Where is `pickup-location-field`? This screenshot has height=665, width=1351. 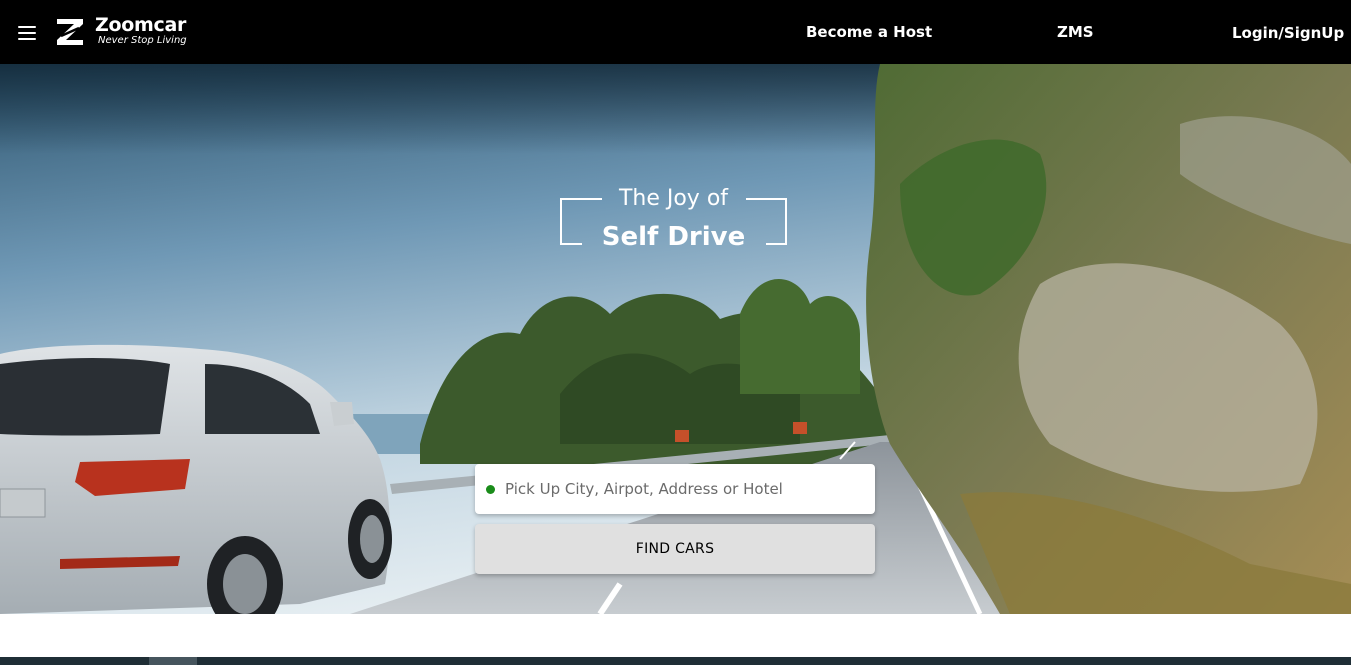
pickup-location-field is located at coordinates (675, 489).